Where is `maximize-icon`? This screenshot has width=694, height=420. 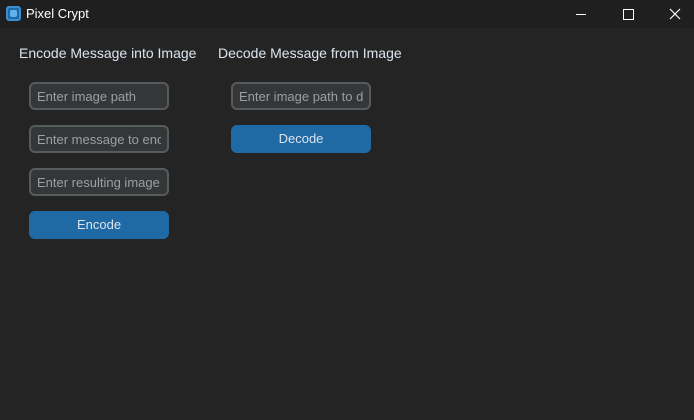
maximize-icon is located at coordinates (628, 14).